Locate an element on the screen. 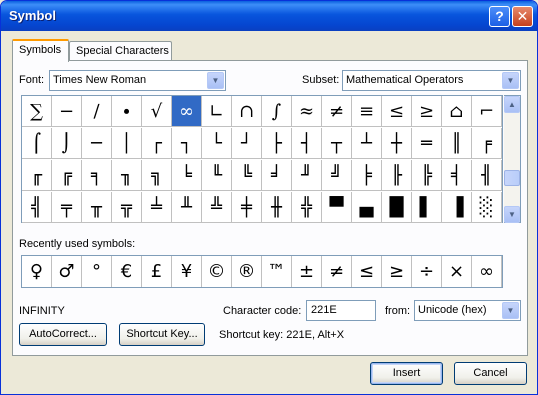 The height and width of the screenshot is (395, 538). recent-symbol-cell: ≠ is located at coordinates (337, 271).